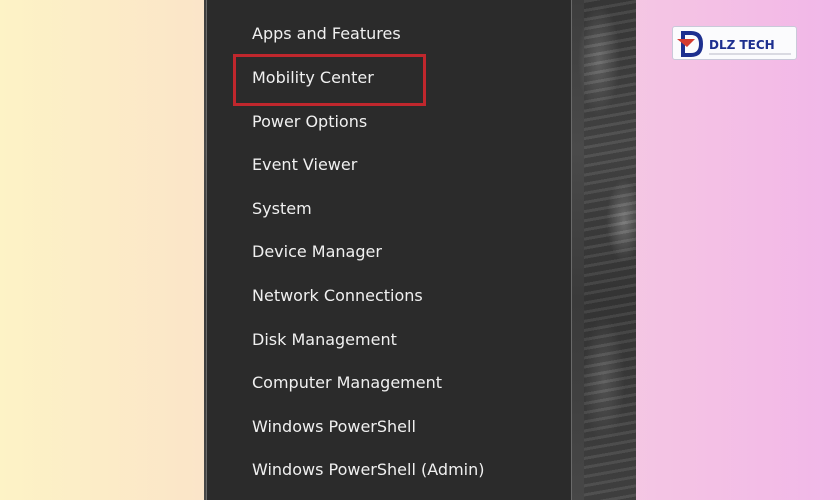  Describe the element at coordinates (329, 80) in the screenshot. I see `highlight-box-mobility-center` at that location.